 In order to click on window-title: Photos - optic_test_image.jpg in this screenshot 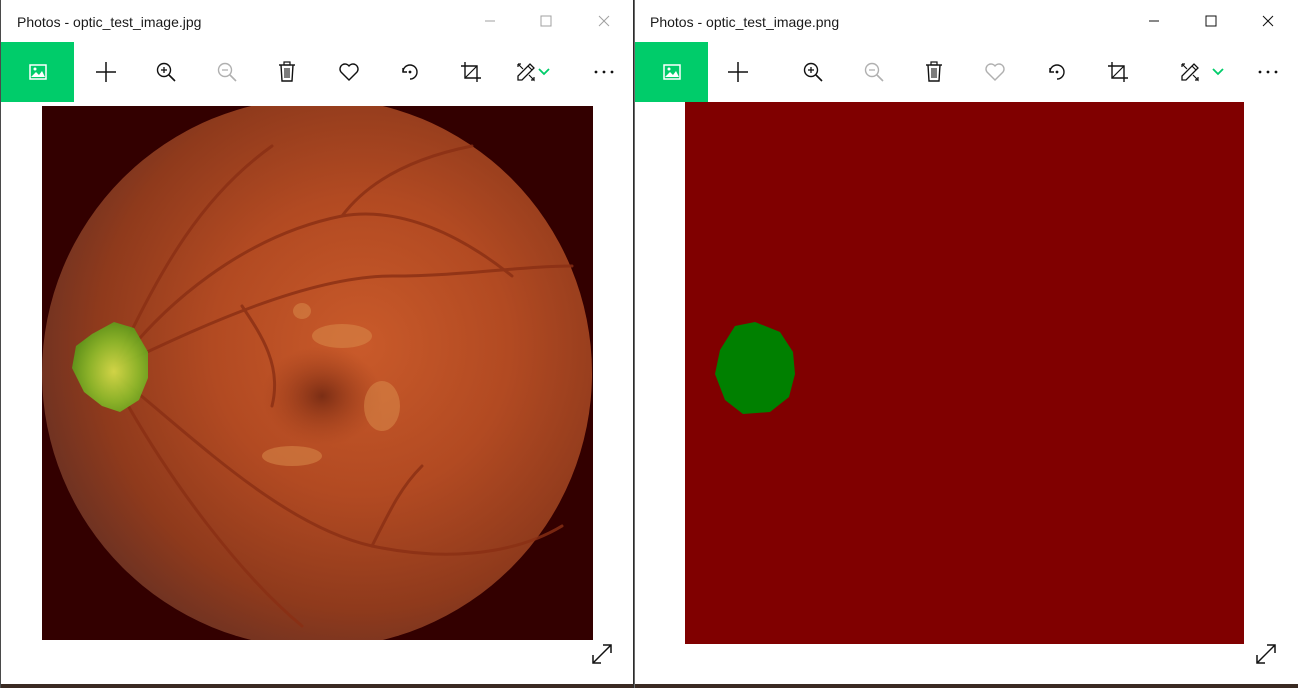, I will do `click(109, 22)`.